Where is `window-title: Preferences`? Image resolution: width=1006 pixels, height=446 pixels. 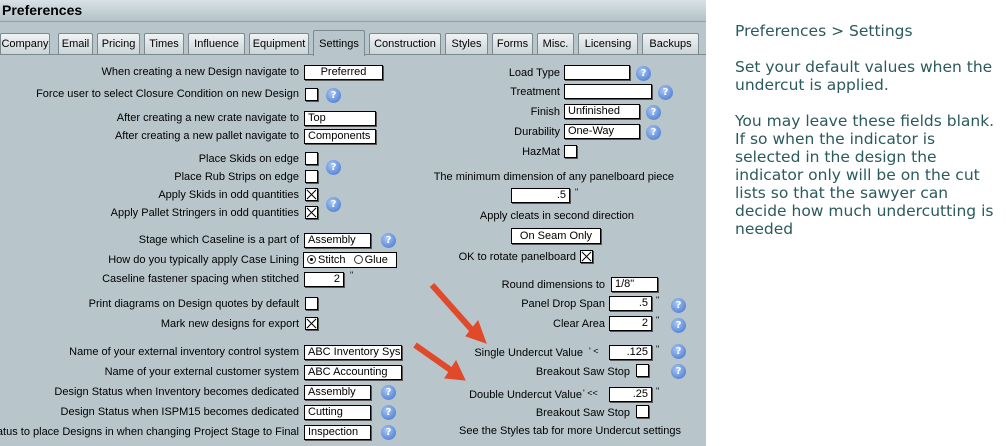
window-title: Preferences is located at coordinates (353, 11).